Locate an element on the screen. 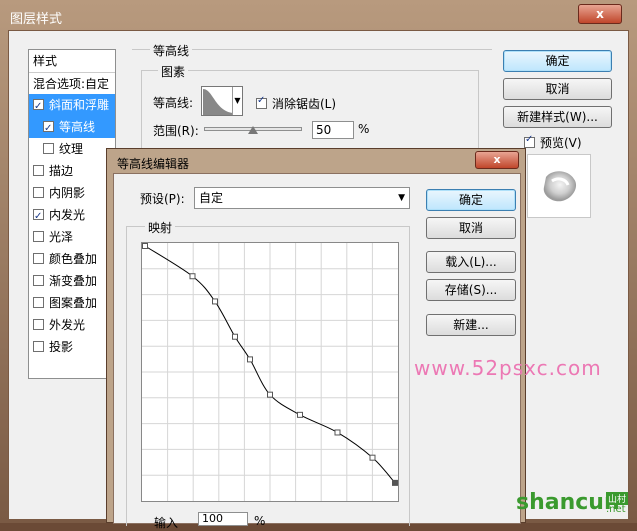  input-unit: % is located at coordinates (260, 521).